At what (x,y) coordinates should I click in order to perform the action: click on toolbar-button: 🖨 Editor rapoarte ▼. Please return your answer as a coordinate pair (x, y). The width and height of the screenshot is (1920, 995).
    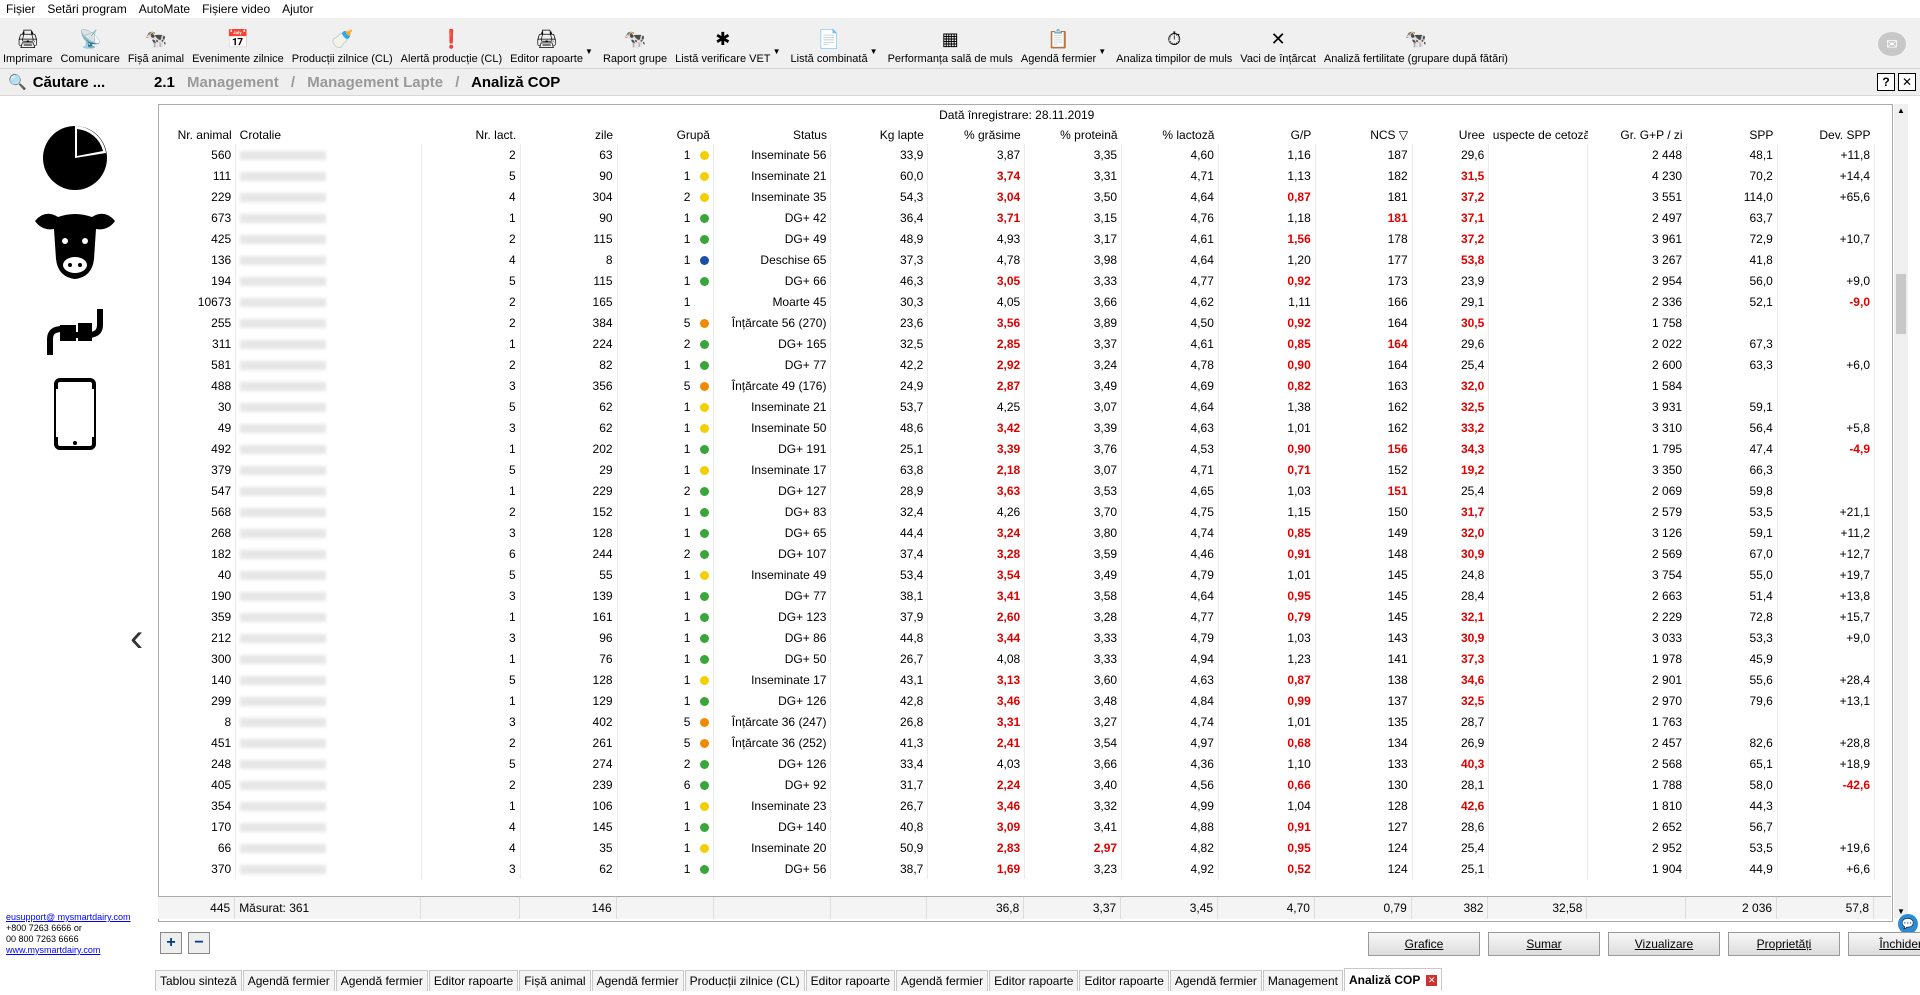
    Looking at the image, I should click on (550, 42).